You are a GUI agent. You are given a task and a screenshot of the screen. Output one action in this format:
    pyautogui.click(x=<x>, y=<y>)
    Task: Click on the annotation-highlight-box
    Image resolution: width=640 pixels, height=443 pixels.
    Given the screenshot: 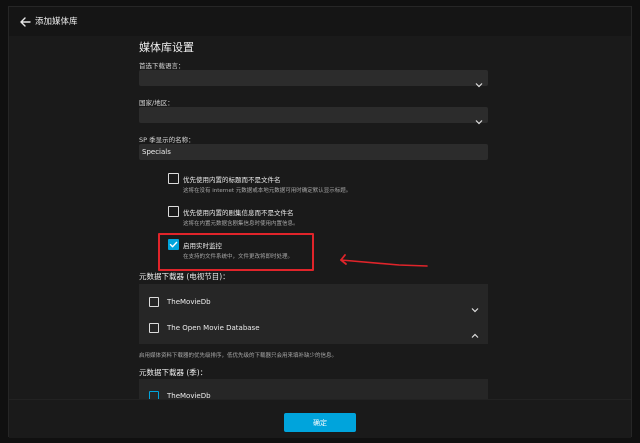 What is the action you would take?
    pyautogui.click(x=236, y=252)
    